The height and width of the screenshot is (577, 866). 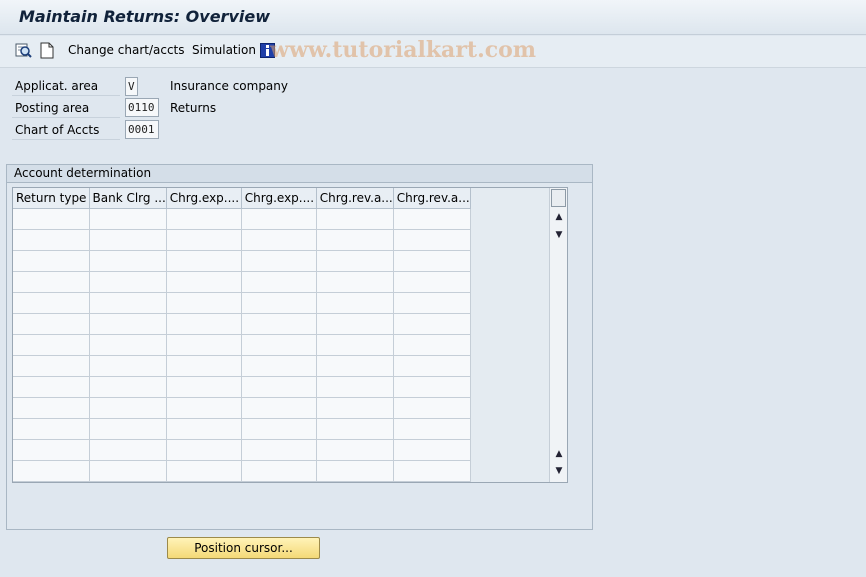 What do you see at coordinates (131, 86) in the screenshot?
I see `applicat-area-input: V` at bounding box center [131, 86].